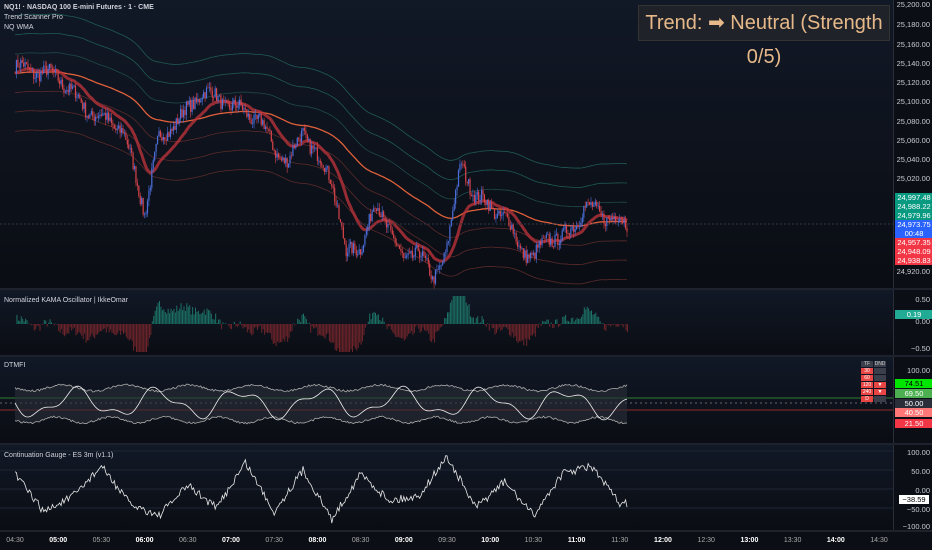  What do you see at coordinates (913, 260) in the screenshot?
I see `price-tag: 24,938.83` at bounding box center [913, 260].